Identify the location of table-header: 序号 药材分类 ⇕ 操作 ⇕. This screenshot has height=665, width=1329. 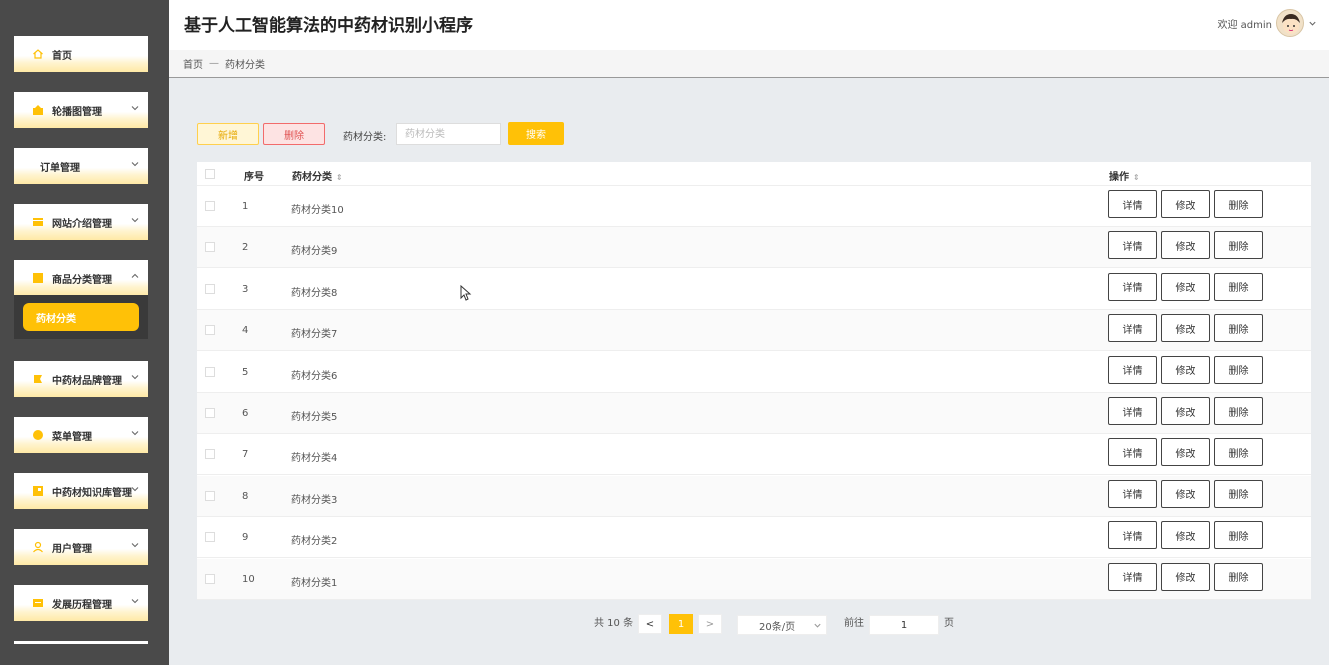
(754, 174).